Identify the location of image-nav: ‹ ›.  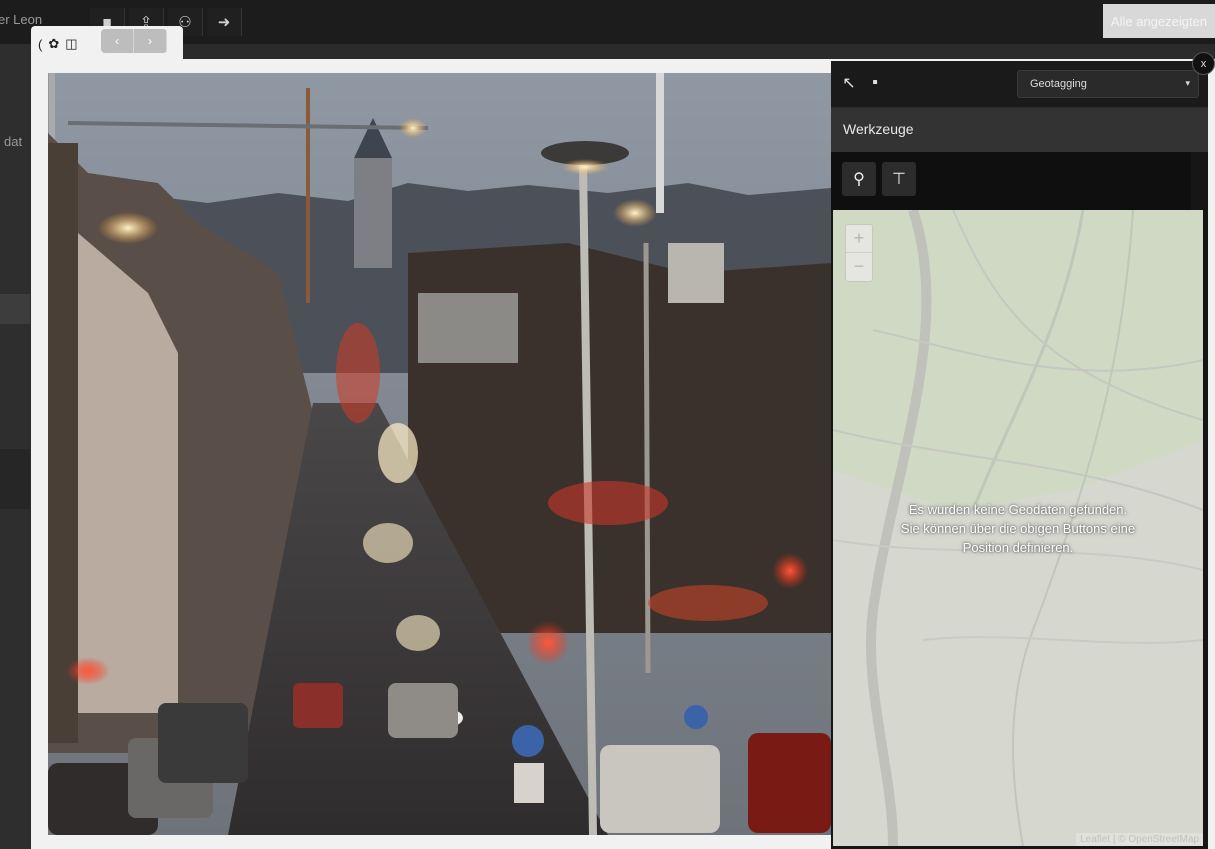
(134, 41).